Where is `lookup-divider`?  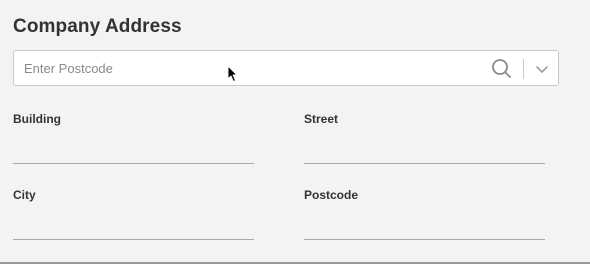
lookup-divider is located at coordinates (523, 69).